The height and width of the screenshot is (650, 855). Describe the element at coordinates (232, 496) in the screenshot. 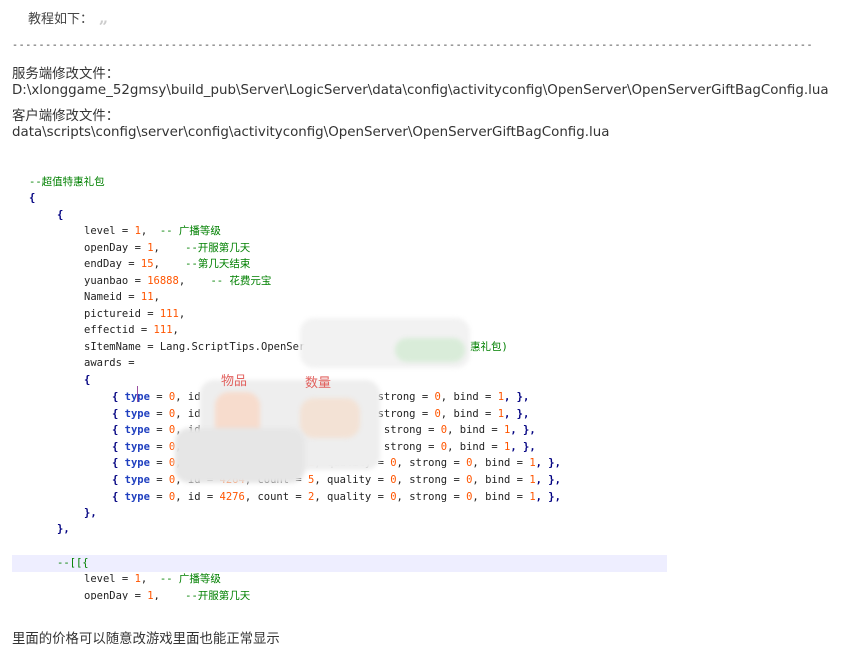

I see `row-id-value: 4276` at that location.